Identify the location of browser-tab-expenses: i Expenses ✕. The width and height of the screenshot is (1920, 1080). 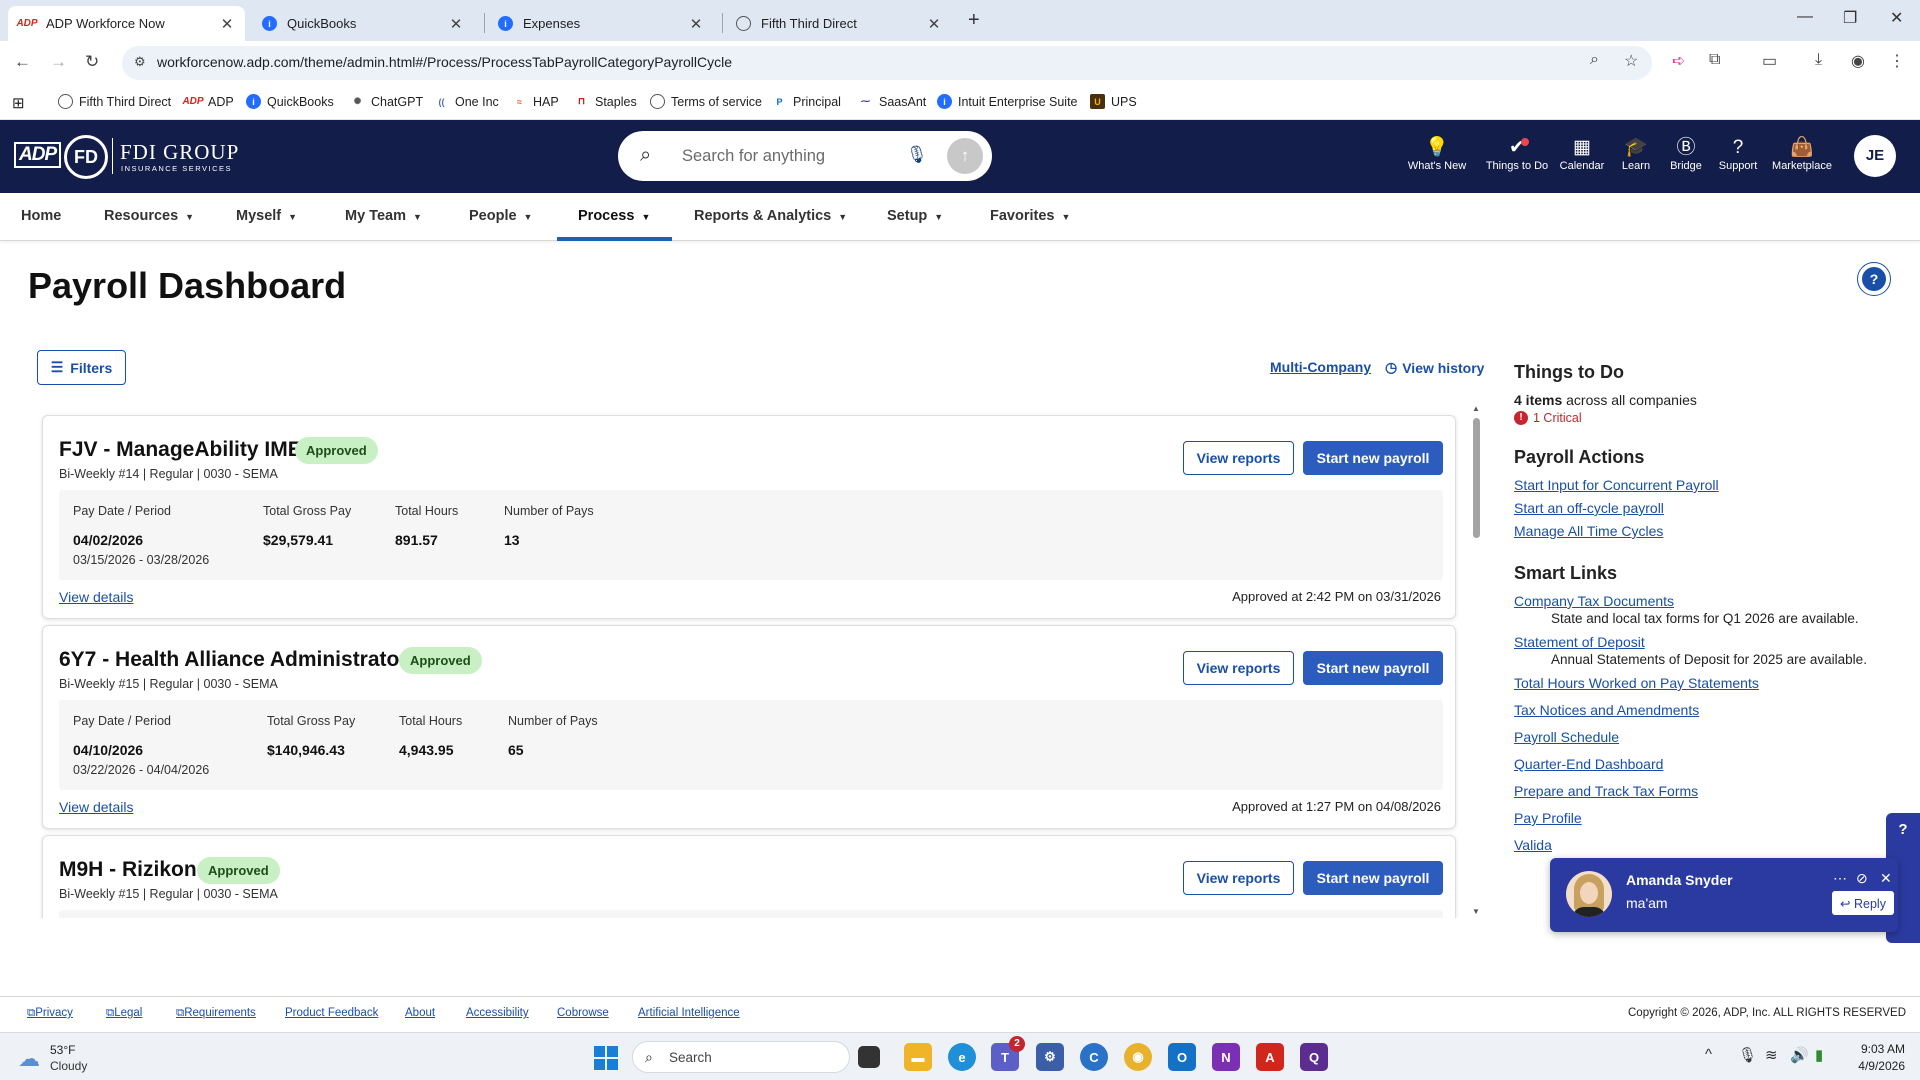
(601, 23).